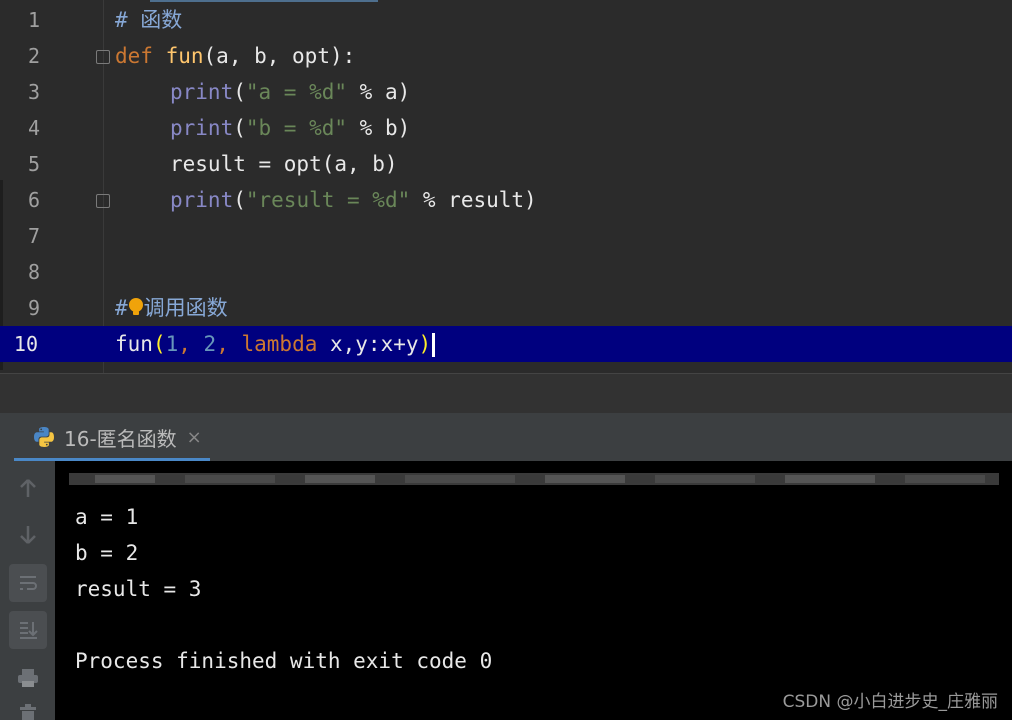 Image resolution: width=1012 pixels, height=720 pixels. I want to click on line-number: 5, so click(33, 164).